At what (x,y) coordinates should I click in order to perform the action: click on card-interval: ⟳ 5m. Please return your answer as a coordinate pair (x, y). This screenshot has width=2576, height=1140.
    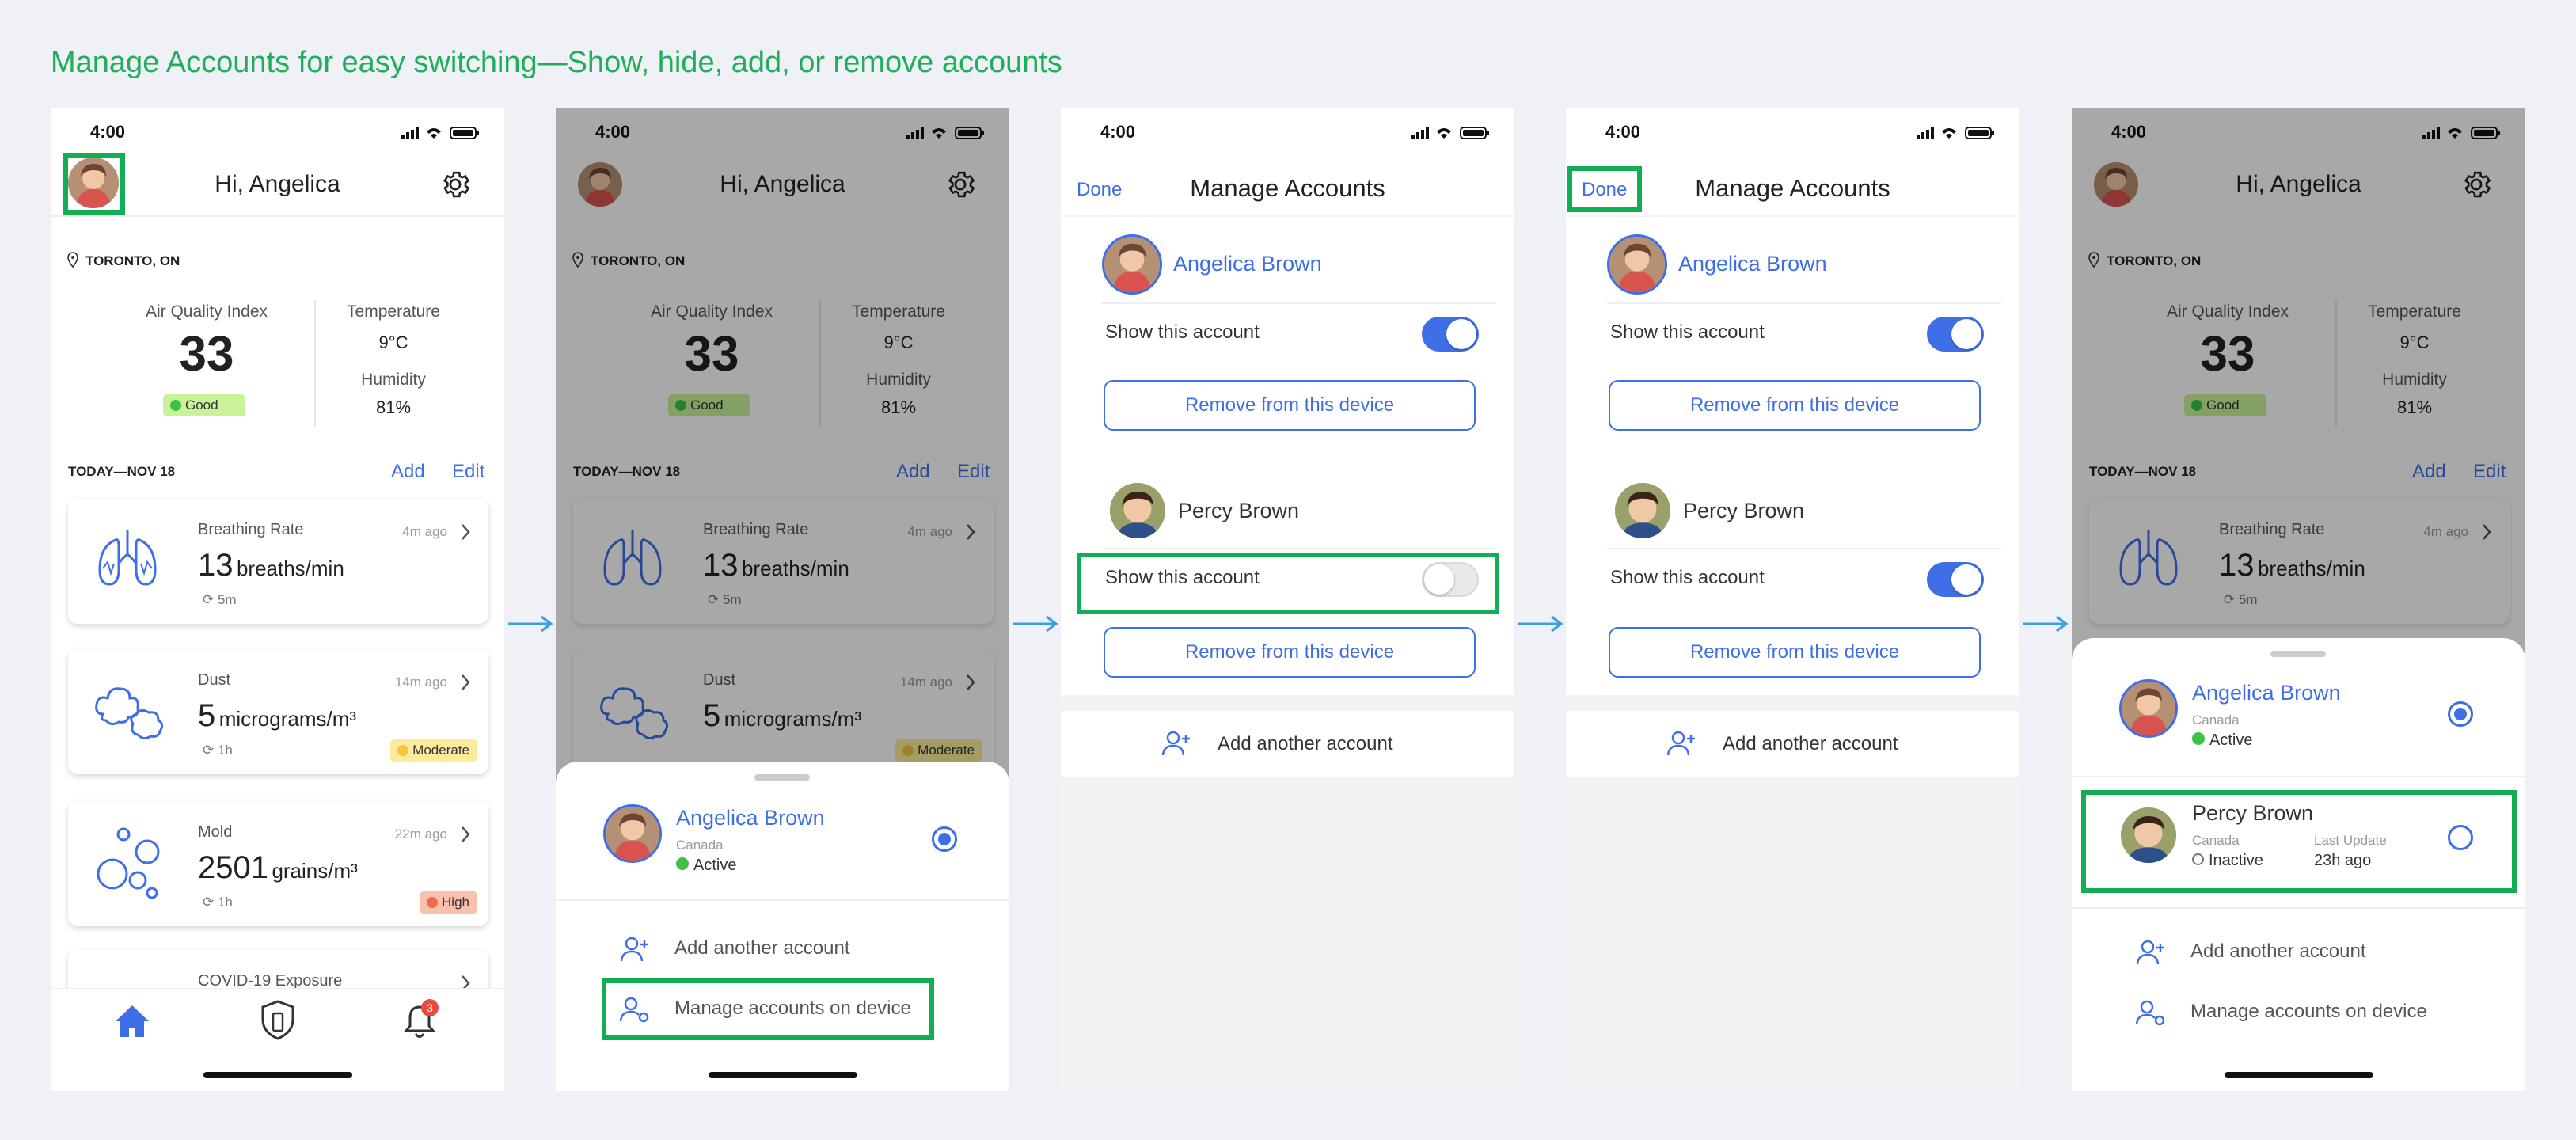
    Looking at the image, I should click on (220, 599).